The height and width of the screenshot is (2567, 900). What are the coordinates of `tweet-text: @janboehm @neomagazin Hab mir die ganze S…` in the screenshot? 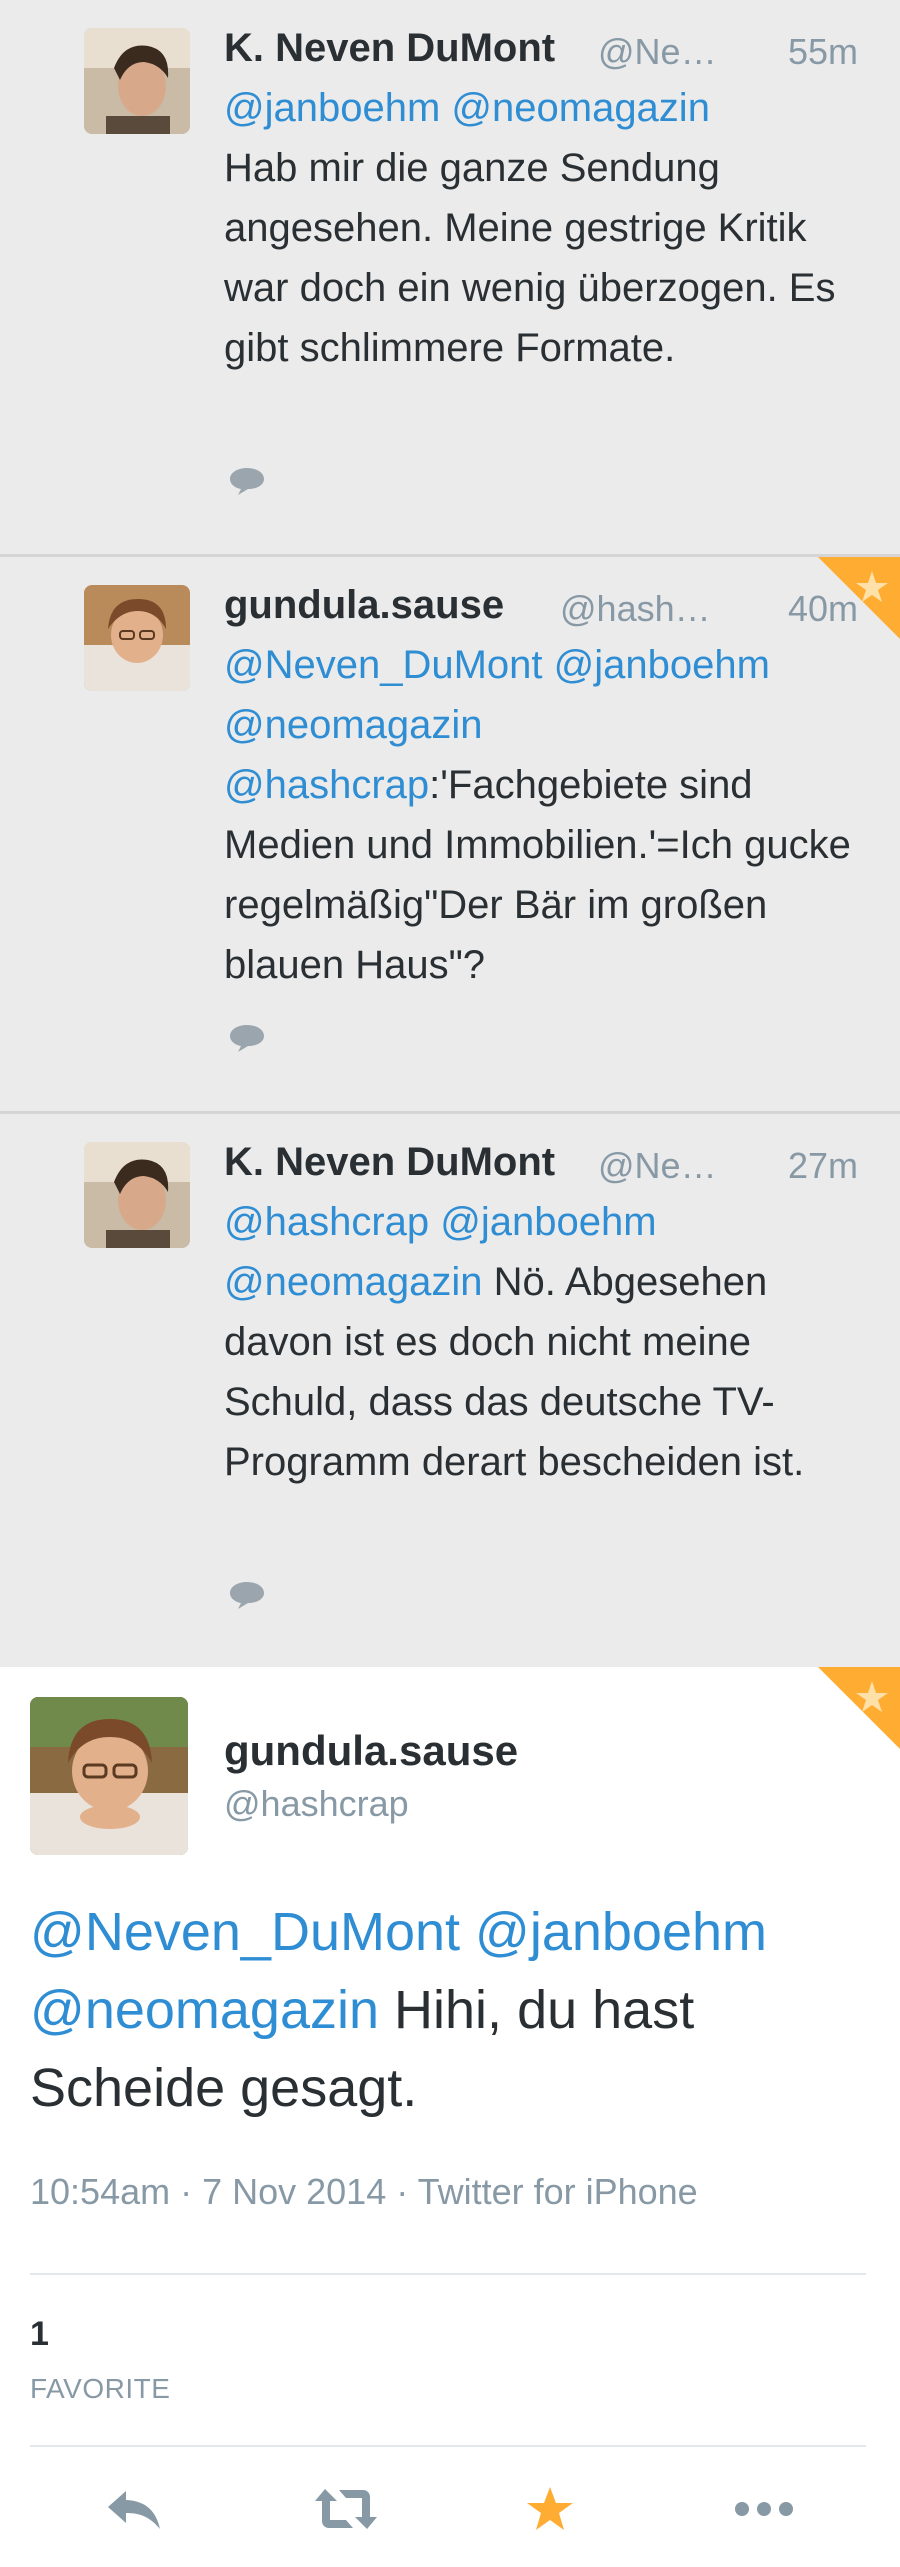 It's located at (544, 228).